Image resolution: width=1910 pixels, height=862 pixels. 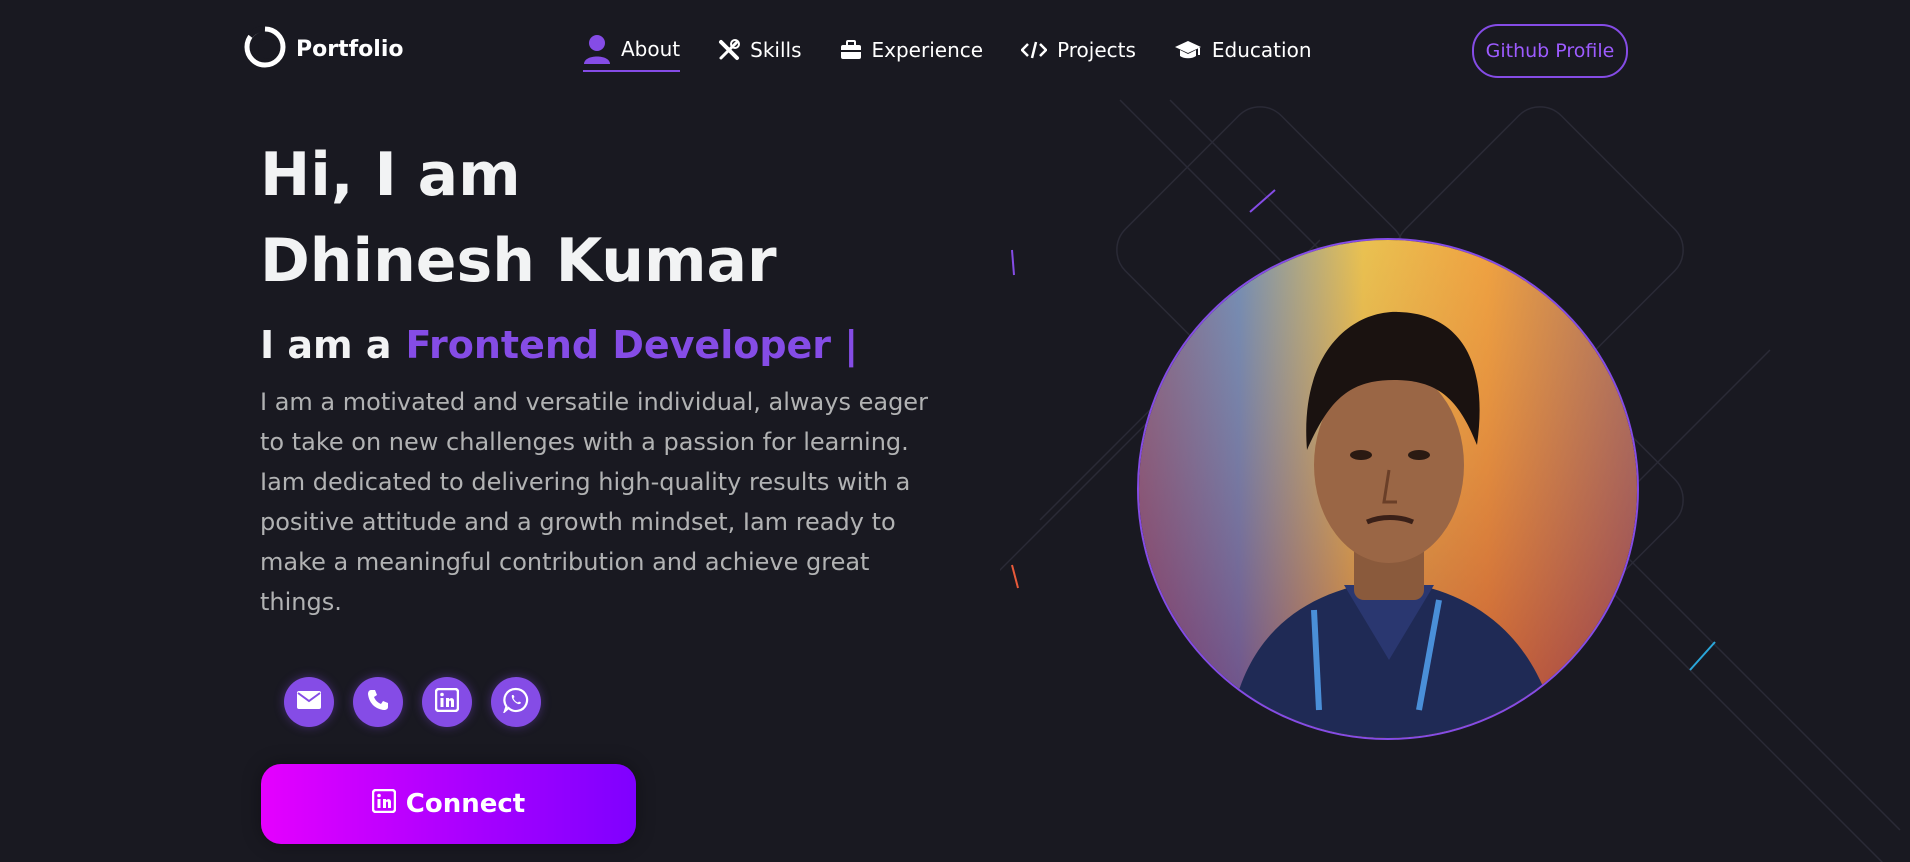 What do you see at coordinates (597, 49) in the screenshot?
I see `user-icon` at bounding box center [597, 49].